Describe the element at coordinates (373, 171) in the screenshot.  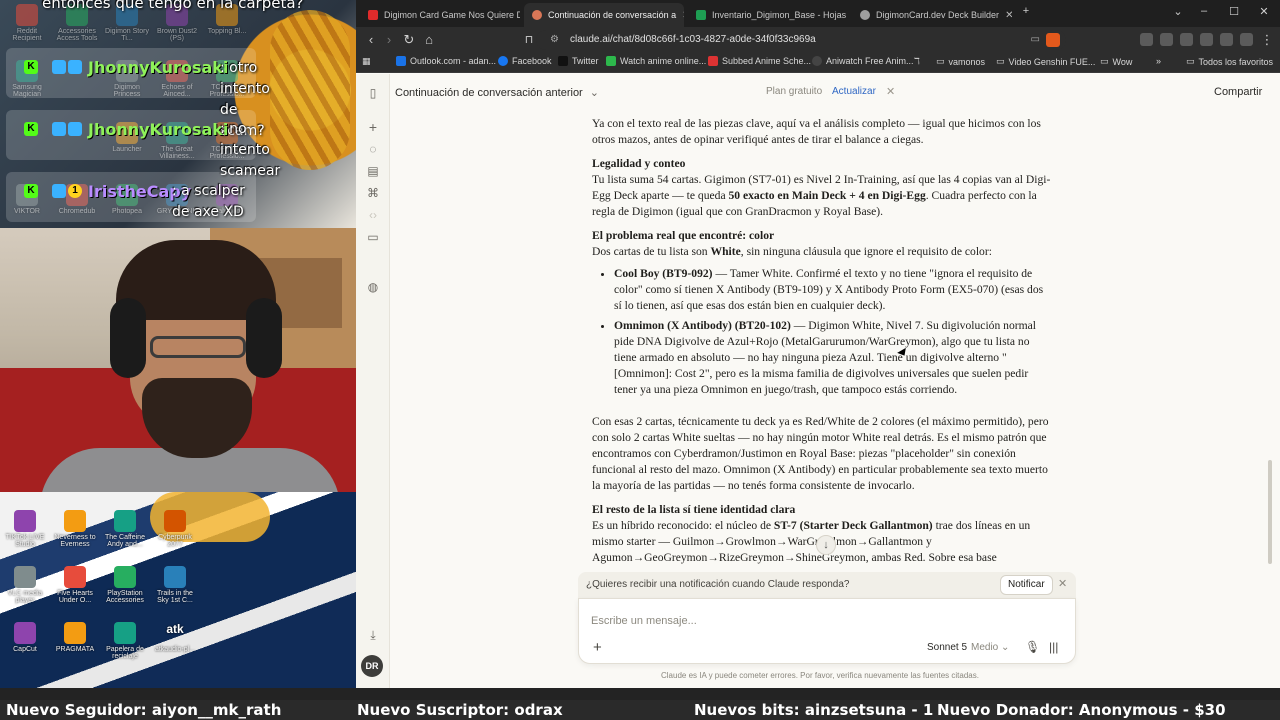
I see `projects-icon: ▤` at that location.